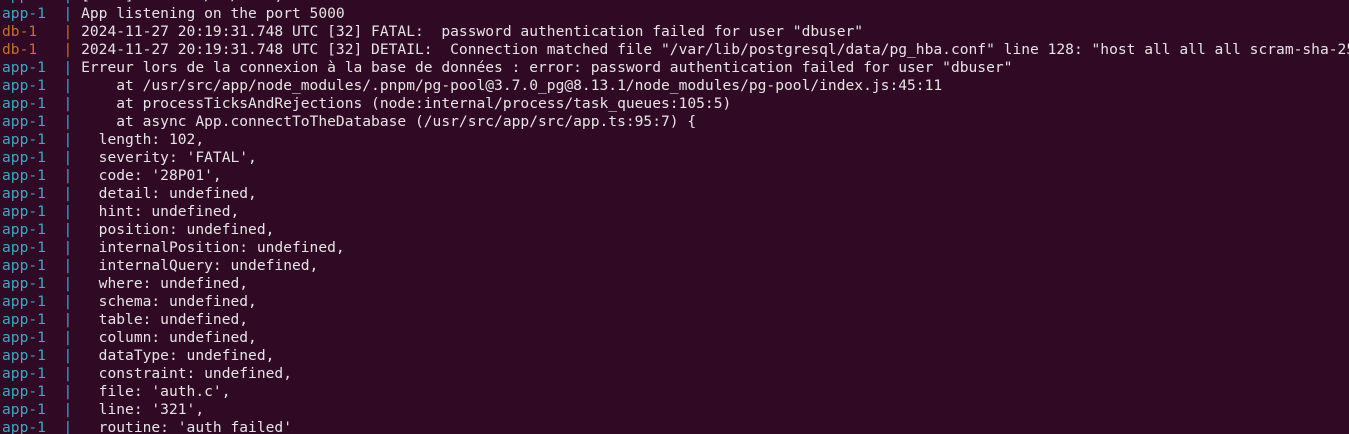 This screenshot has width=1349, height=434. I want to click on log-line: app-1 | internalPosition: undefined,, so click(675, 248).